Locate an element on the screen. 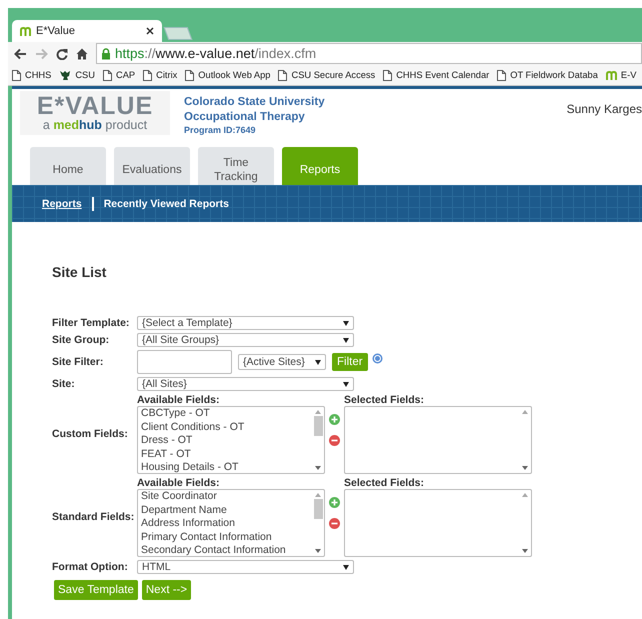  field-listbox: CBCType - OT Client Conditions - OT Dress - OT FEAT - OT Housing Details - OT is located at coordinates (231, 440).